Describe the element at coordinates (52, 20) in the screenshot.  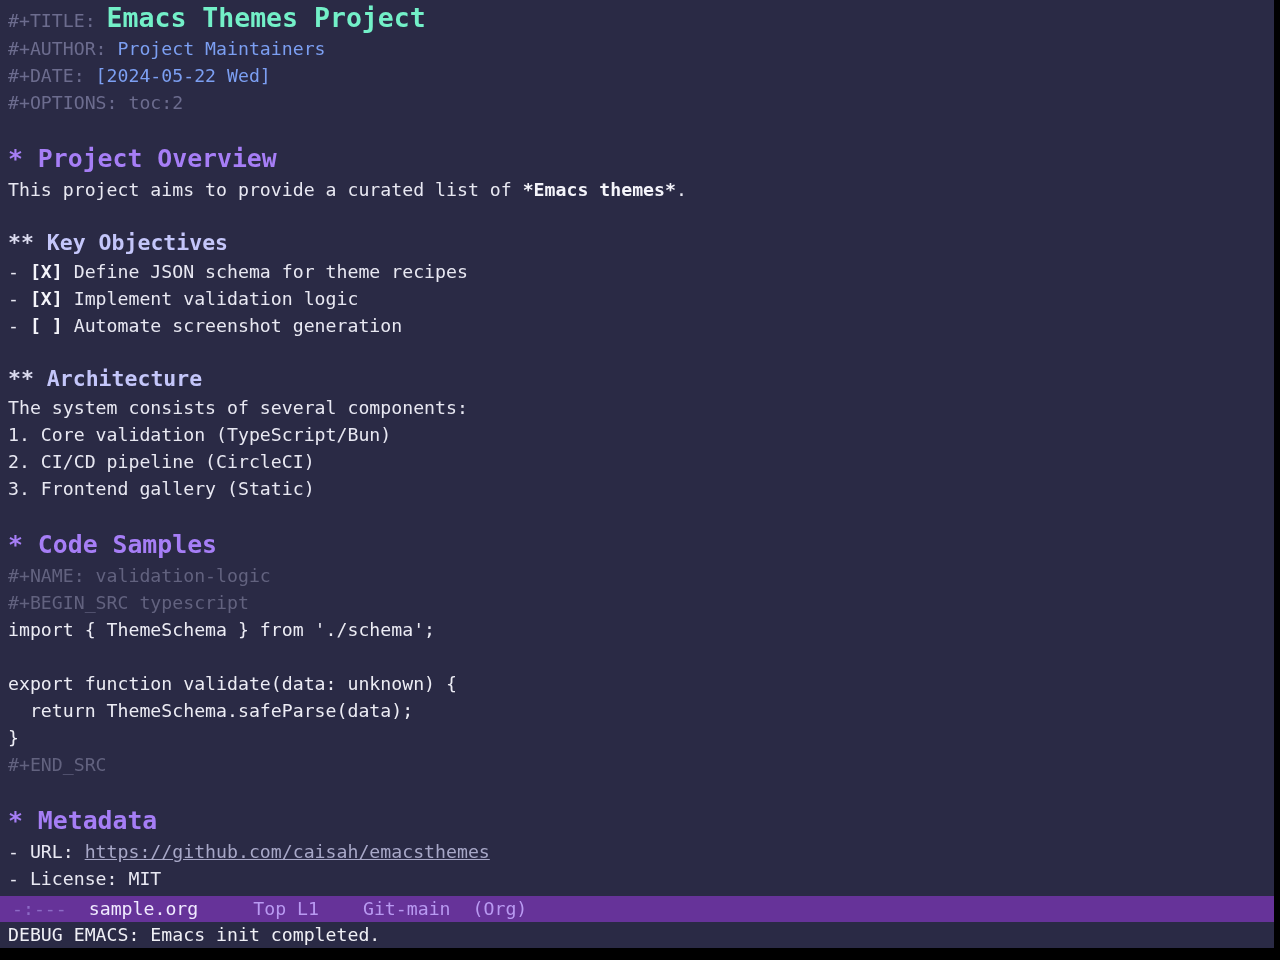
I see `keyword-label: #+TITLE:` at that location.